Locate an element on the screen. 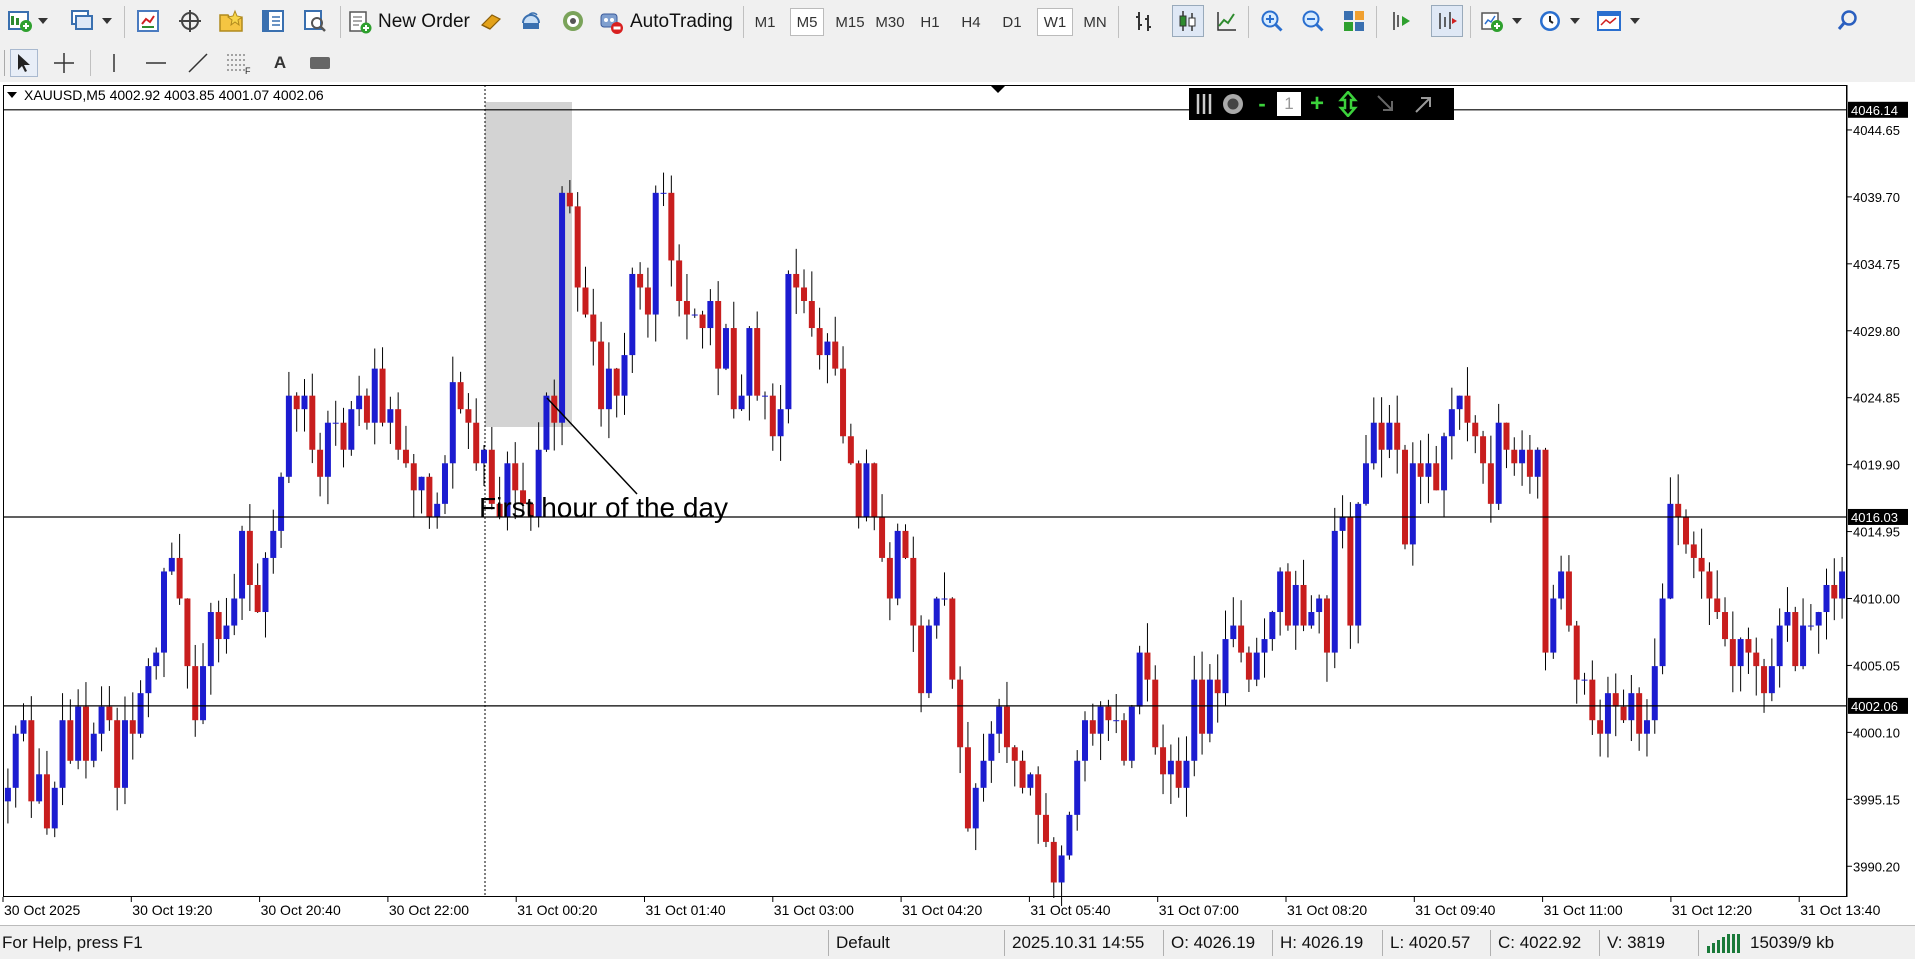 This screenshot has width=1915, height=959. timeframe-d1-button: D1 is located at coordinates (1012, 22).